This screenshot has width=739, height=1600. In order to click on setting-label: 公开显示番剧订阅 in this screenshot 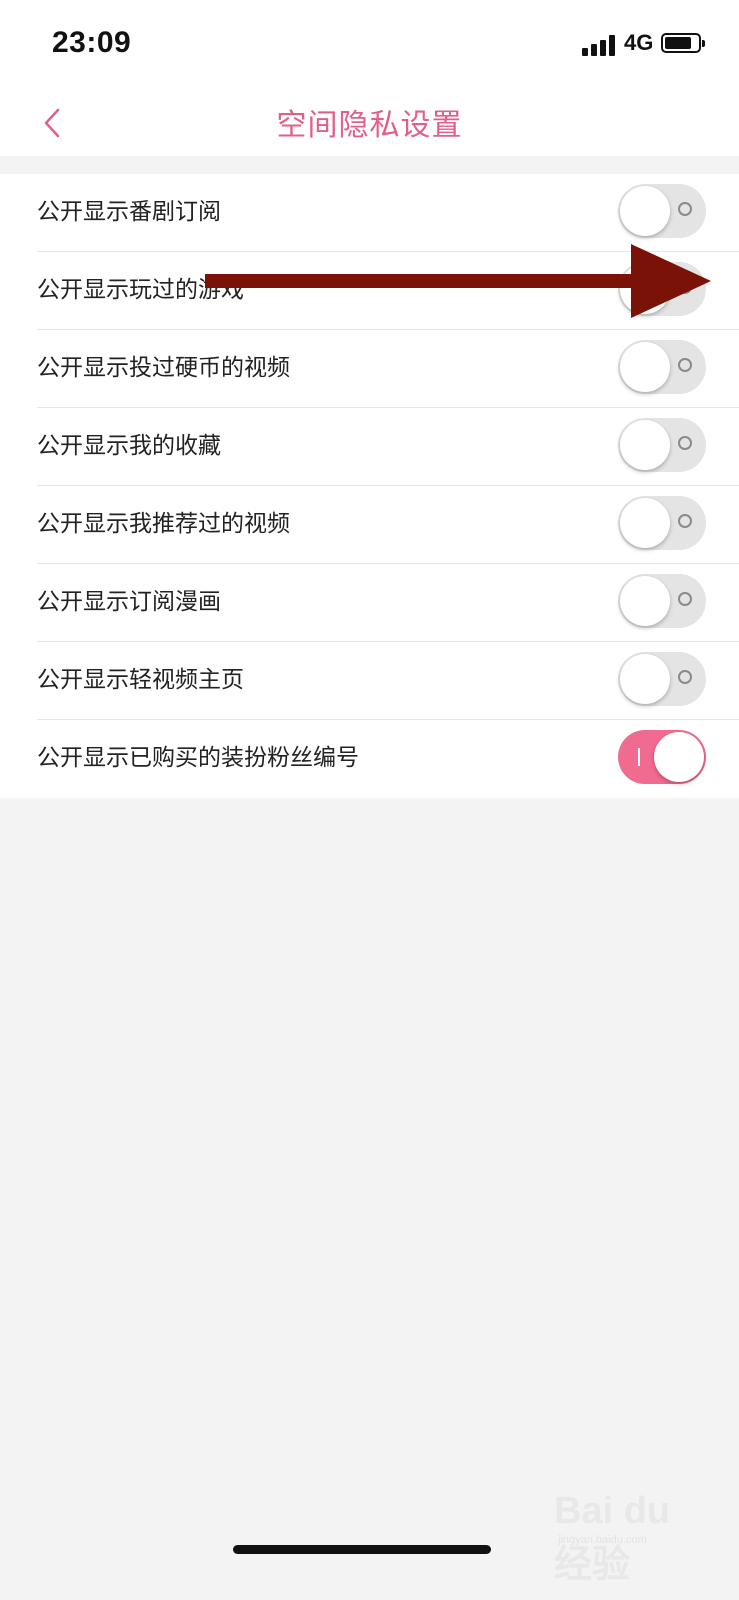, I will do `click(129, 212)`.